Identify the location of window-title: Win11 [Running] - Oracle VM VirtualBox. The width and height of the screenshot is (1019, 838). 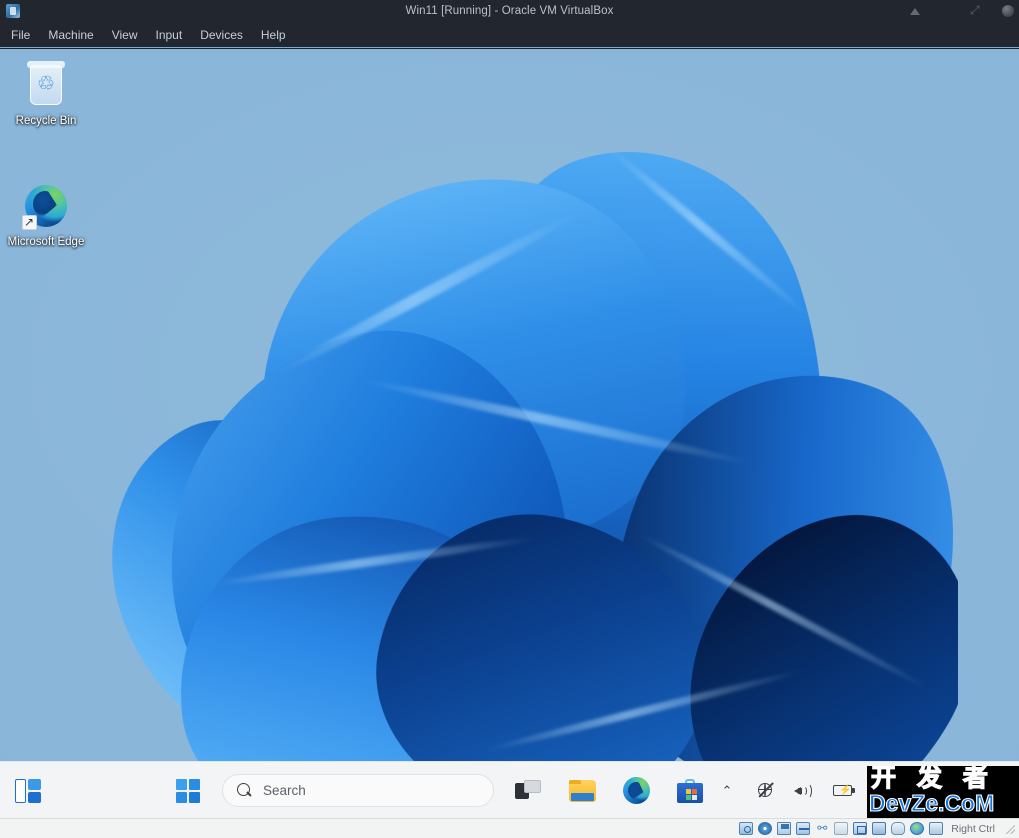
(509, 11).